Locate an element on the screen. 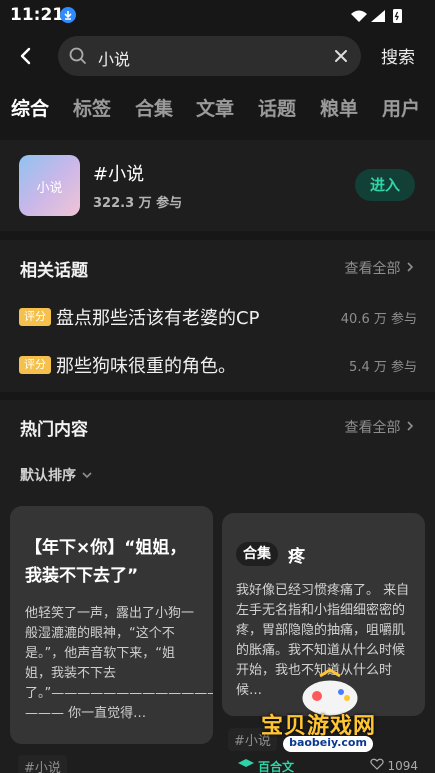 The width and height of the screenshot is (435, 773). status-bar: 11:21 is located at coordinates (217, 15).